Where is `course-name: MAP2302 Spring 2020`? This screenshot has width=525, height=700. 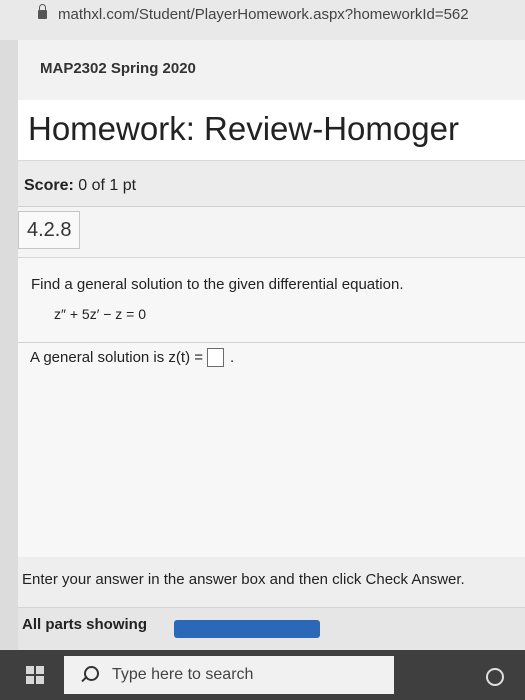
course-name: MAP2302 Spring 2020 is located at coordinates (118, 68).